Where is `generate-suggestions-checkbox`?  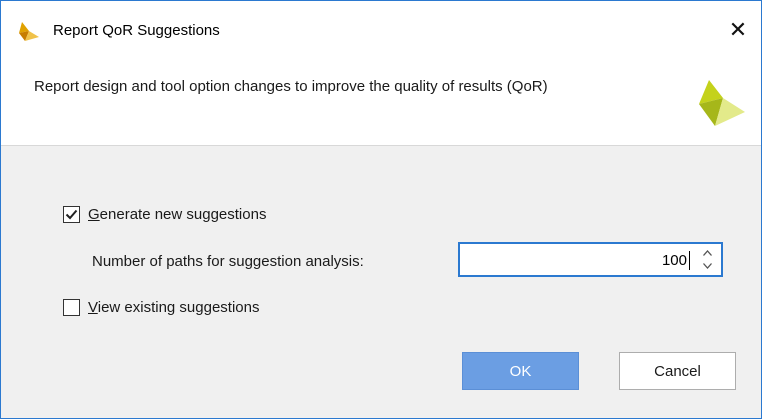 generate-suggestions-checkbox is located at coordinates (71, 214).